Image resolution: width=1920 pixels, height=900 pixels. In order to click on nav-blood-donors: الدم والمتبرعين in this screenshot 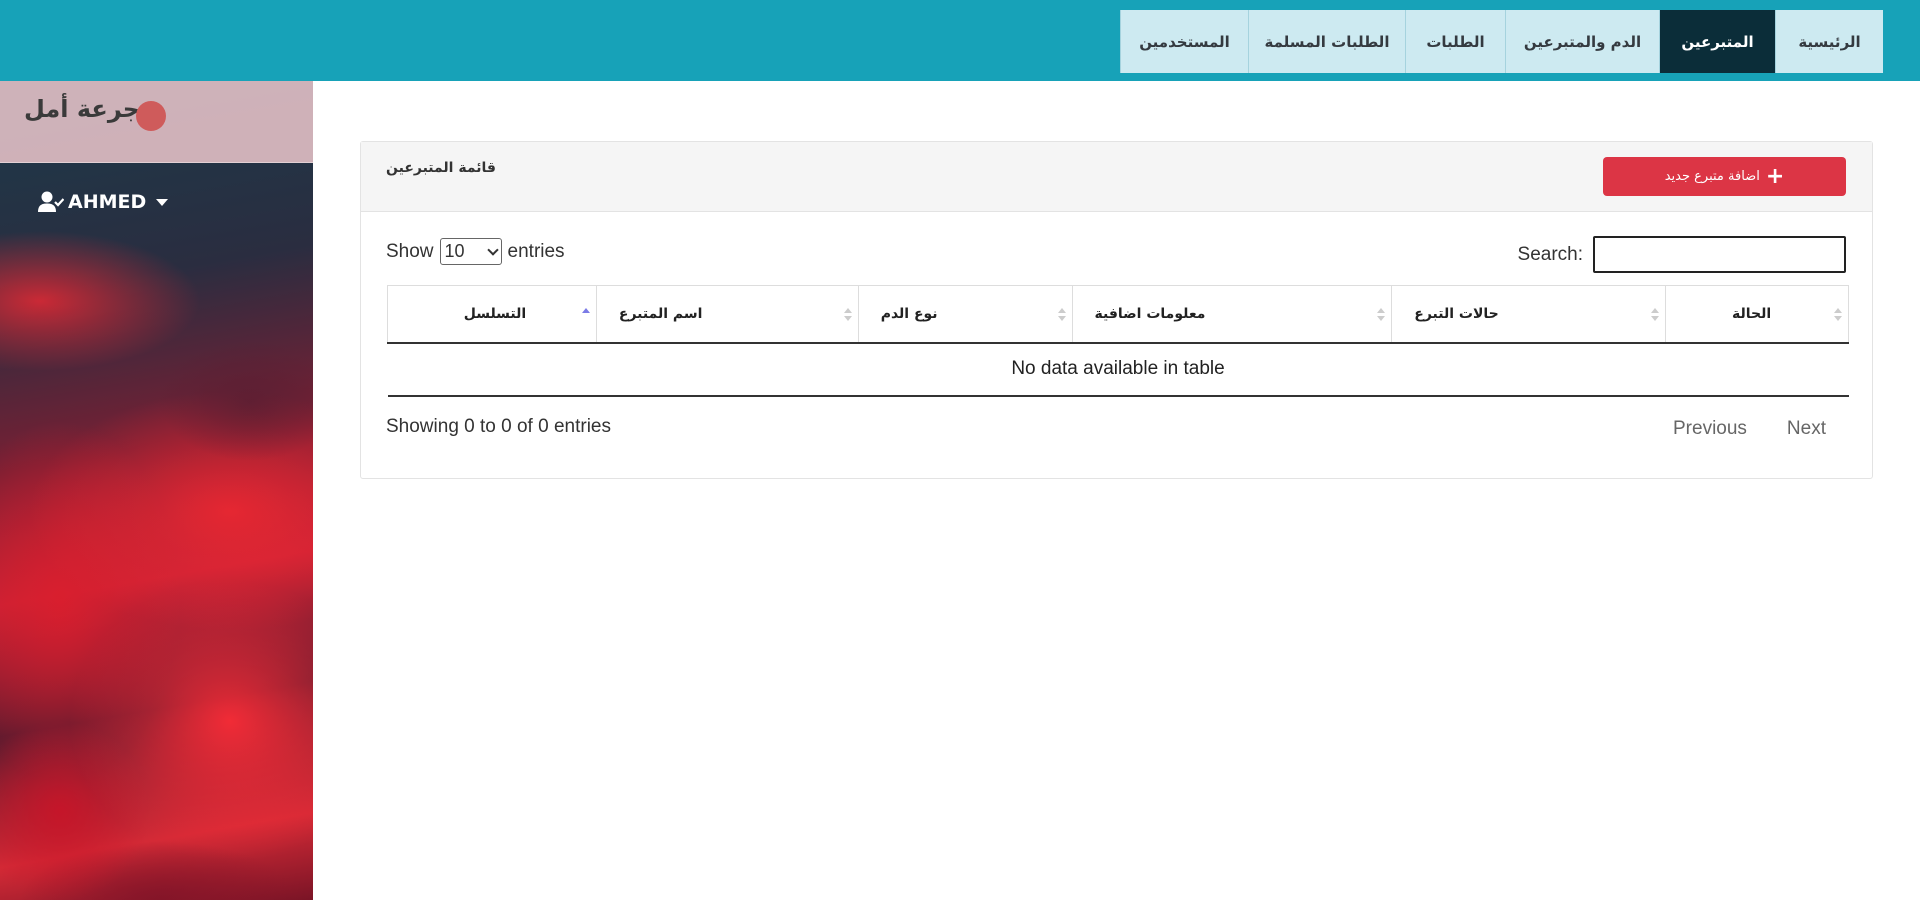, I will do `click(1582, 41)`.